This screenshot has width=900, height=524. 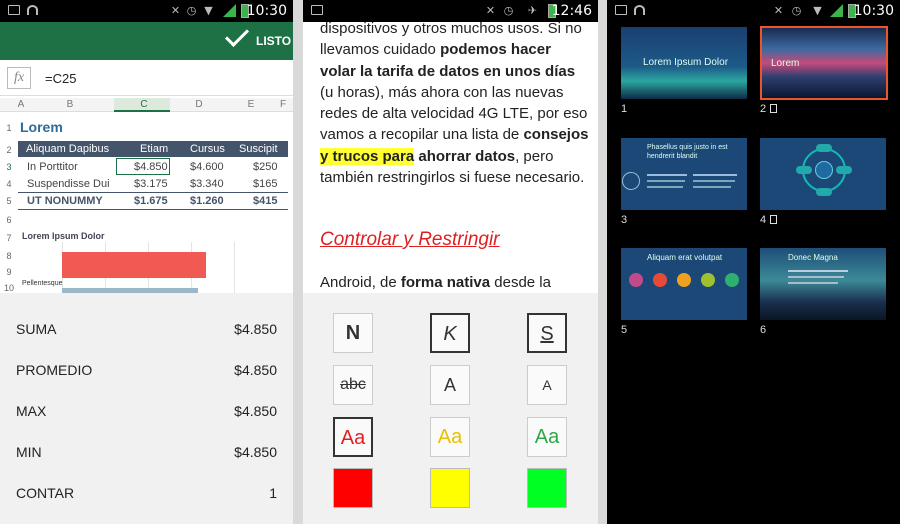 I want to click on slide-title: Lorem Ipsum Dolor, so click(x=686, y=62).